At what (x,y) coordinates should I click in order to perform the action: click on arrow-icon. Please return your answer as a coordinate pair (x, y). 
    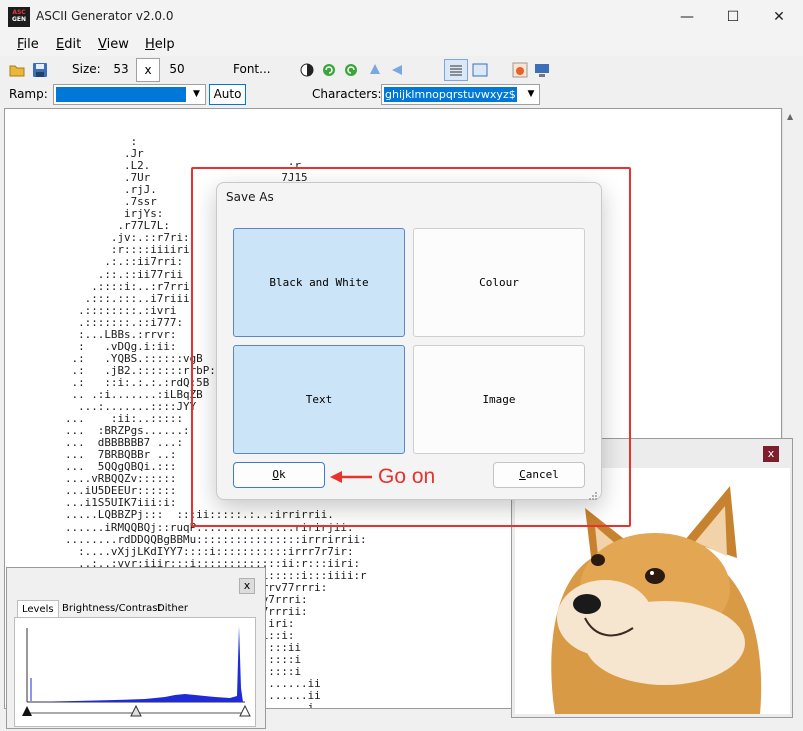
    Looking at the image, I should click on (352, 477).